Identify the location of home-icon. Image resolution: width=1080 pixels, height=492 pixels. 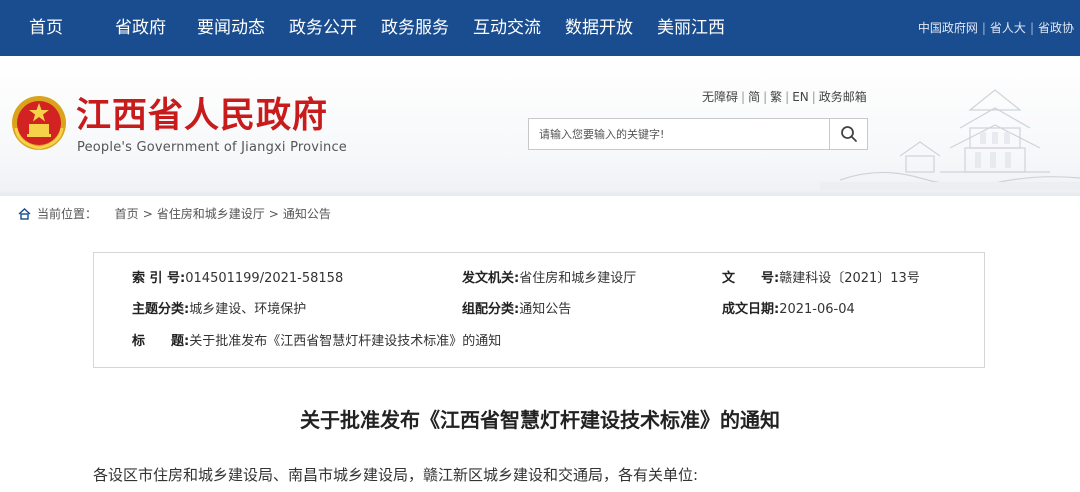
(24, 214).